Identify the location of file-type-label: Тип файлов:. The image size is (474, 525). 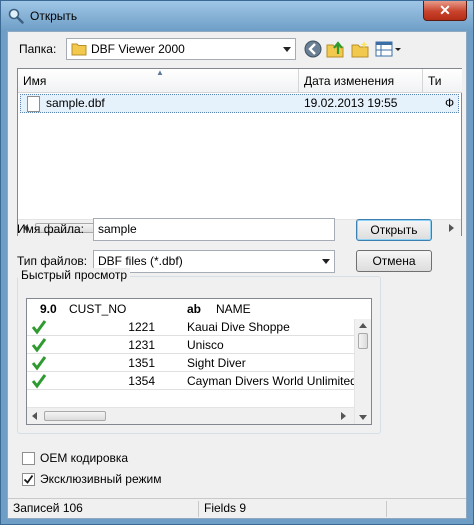
(52, 261).